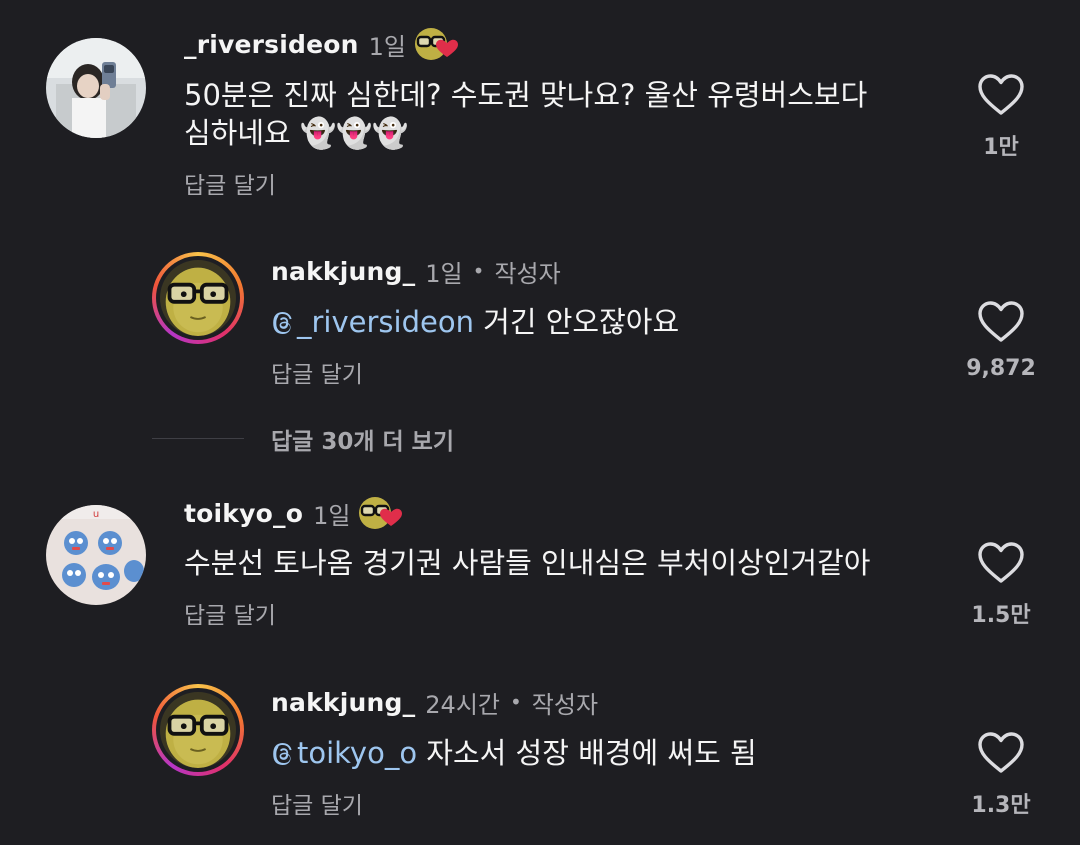 Image resolution: width=1080 pixels, height=845 pixels. I want to click on comment-text: _riversideon 거긴 안오잖아요, so click(475, 322).